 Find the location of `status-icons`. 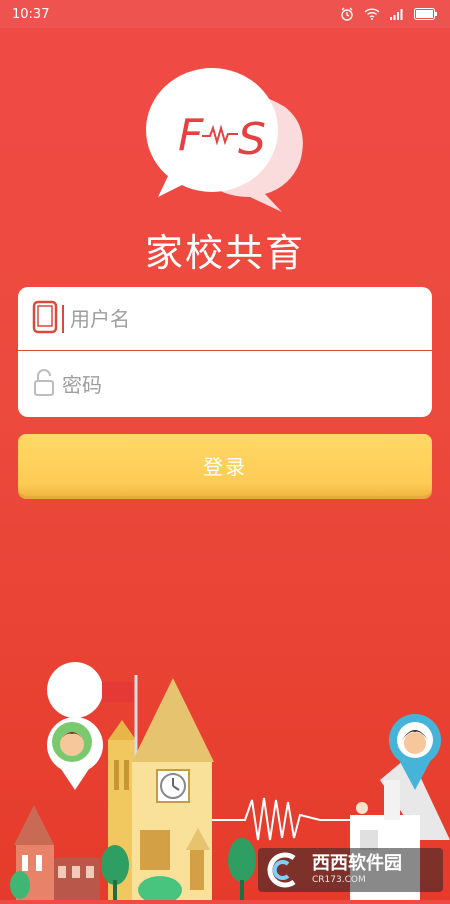

status-icons is located at coordinates (389, 14).